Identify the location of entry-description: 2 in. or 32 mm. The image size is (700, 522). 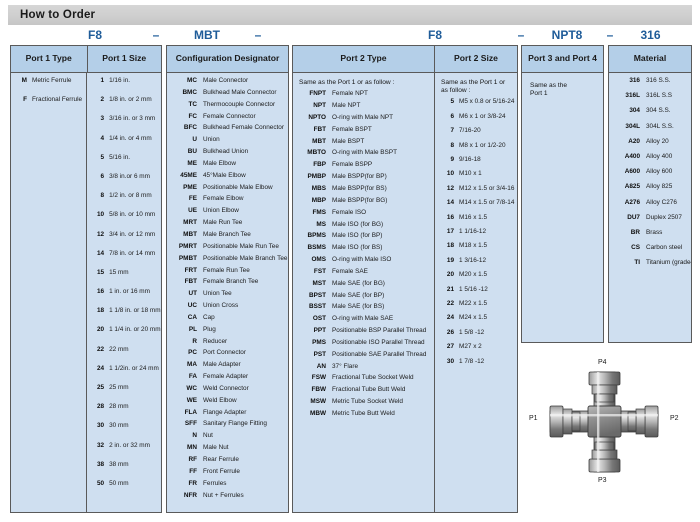
(129, 445).